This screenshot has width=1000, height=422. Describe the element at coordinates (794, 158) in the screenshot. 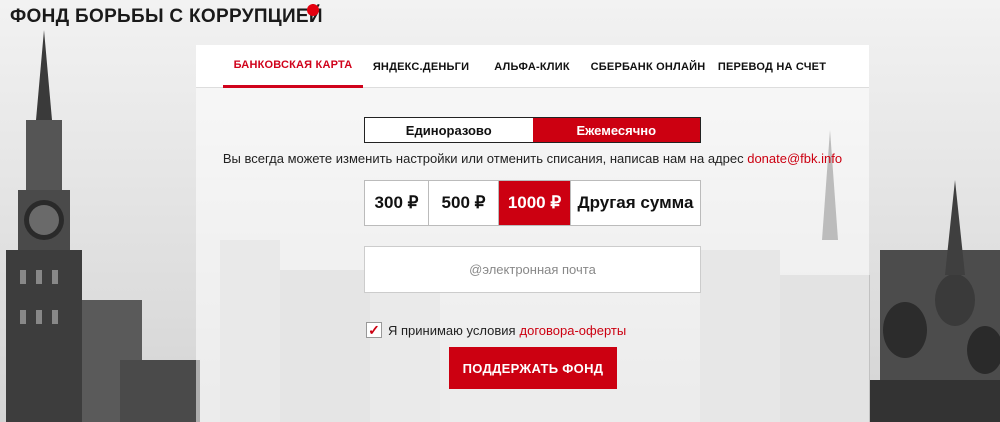

I see `donate-email-link: donate@fbk.info` at that location.